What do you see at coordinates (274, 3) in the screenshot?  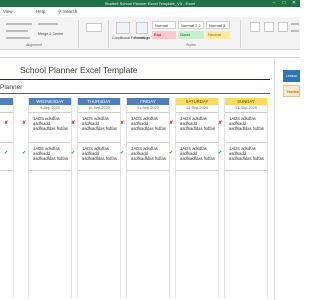 I see `minimize-icon: –` at bounding box center [274, 3].